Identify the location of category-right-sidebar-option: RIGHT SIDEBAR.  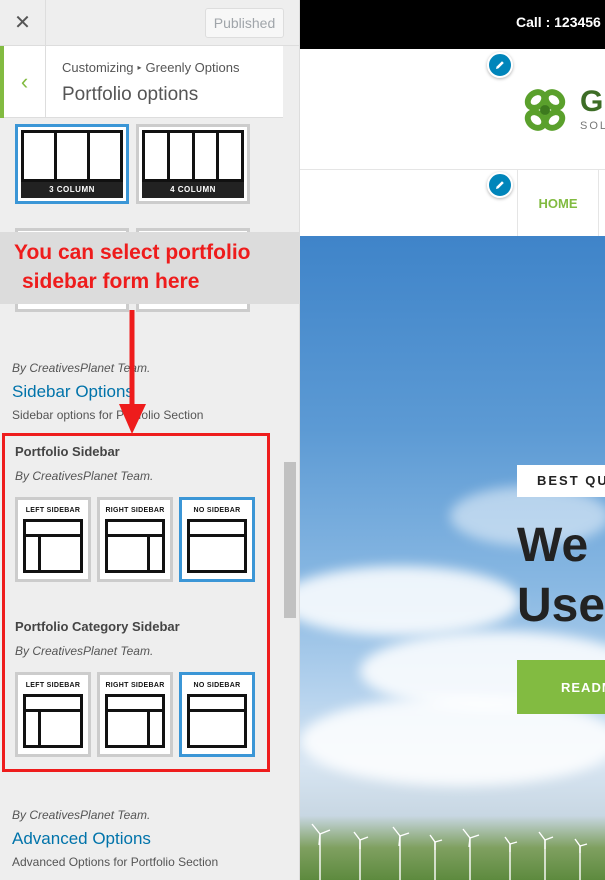
(135, 714).